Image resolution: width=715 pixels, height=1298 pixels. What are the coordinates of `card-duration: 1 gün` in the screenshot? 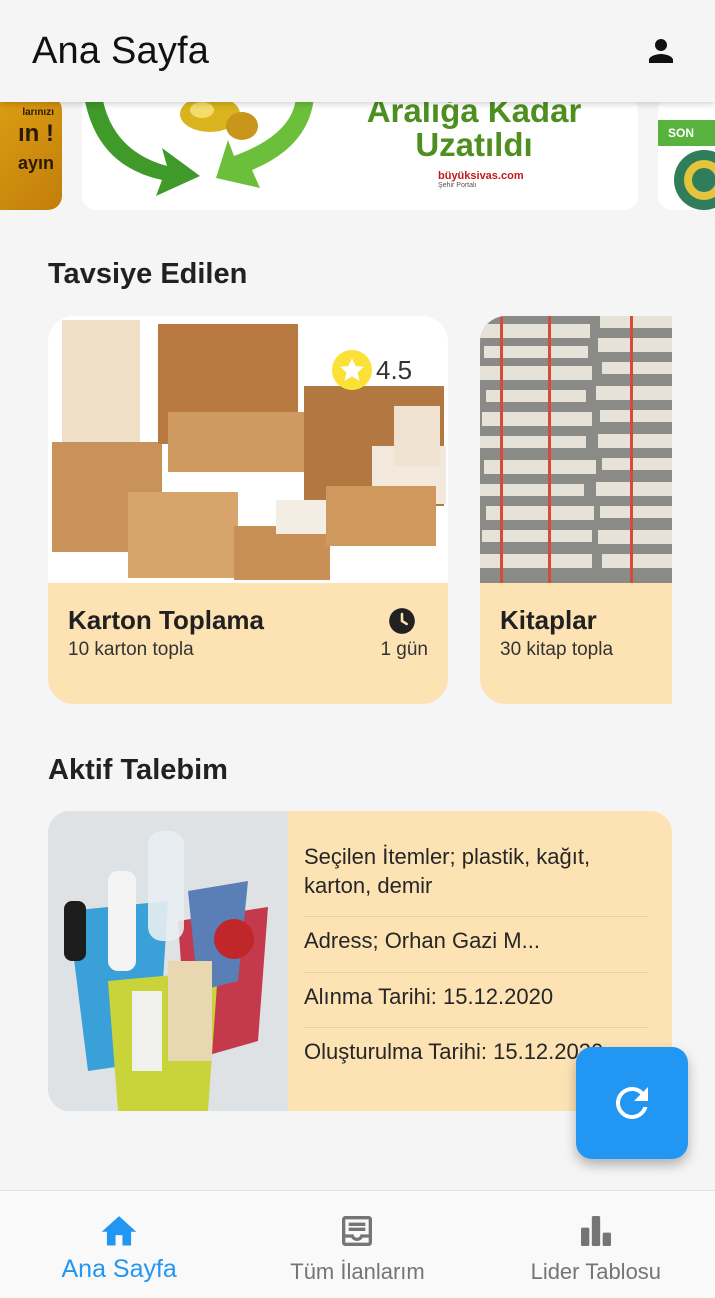 It's located at (404, 649).